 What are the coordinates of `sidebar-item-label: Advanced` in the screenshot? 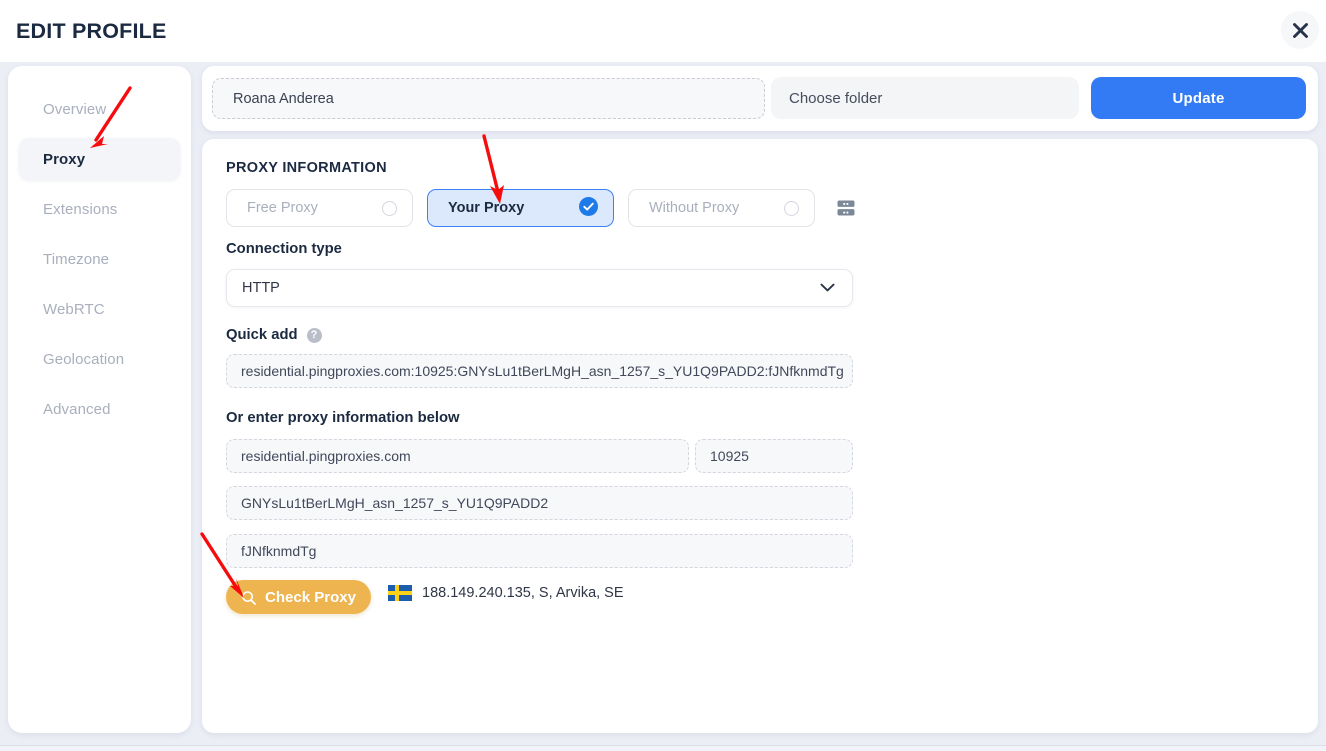 It's located at (77, 409).